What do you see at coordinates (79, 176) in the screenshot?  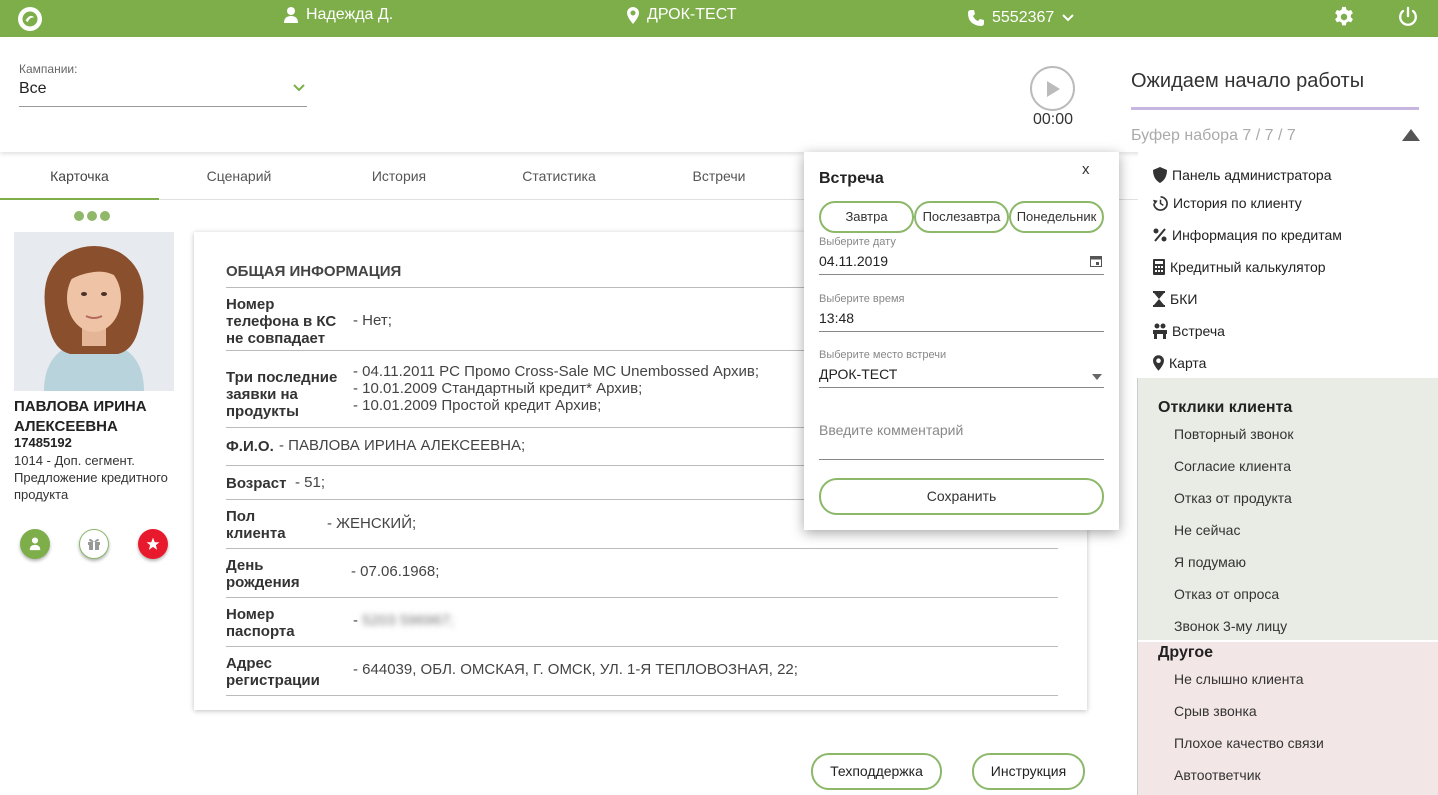 I see `tab-card: Карточка` at bounding box center [79, 176].